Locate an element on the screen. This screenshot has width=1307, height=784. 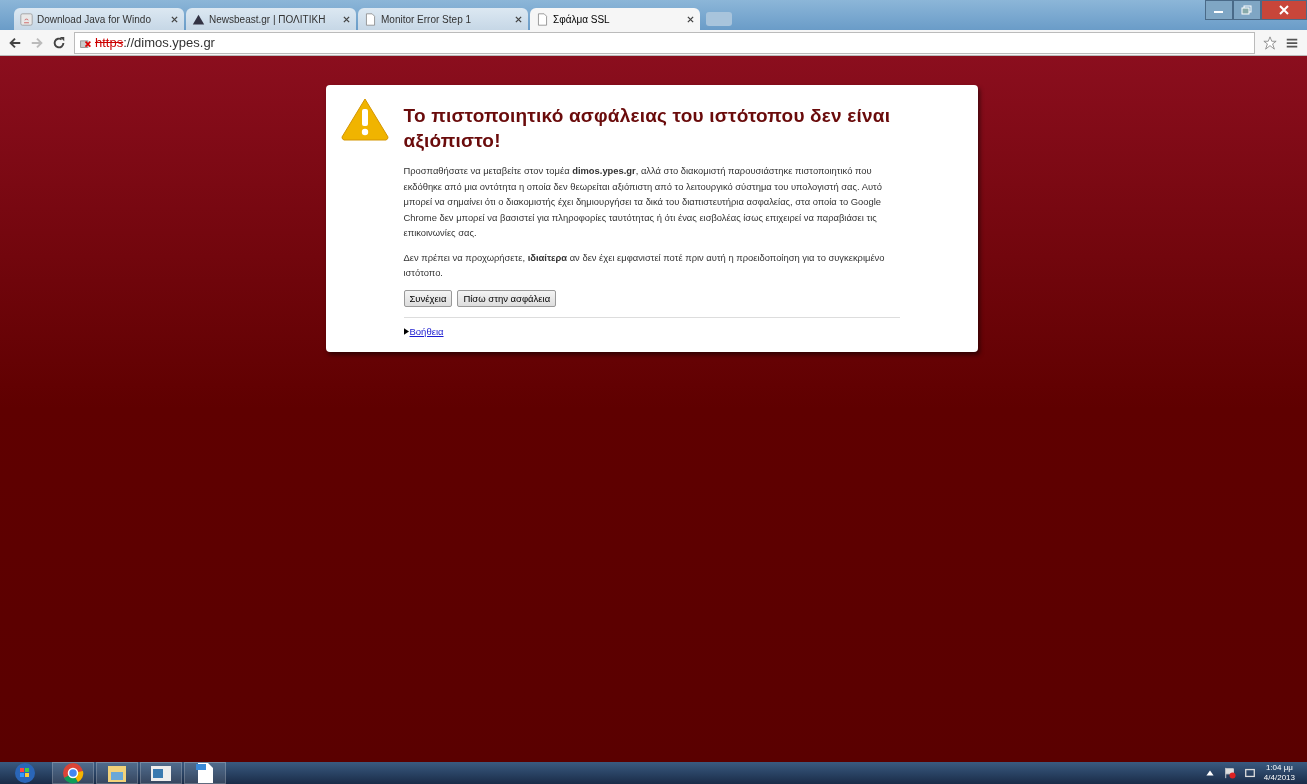
warning-paragraph: Προσπαθήσατε να μεταβείτε στον τομέα dimos.ypes.gr, αλλά στο διακομιστή παρουσιάστηκε πιστοποιητικό που εκδόθηκε από μια οντότητα η οποία δεν θεωρείται αξιόπιστη από το λειτουργικό σύστημα του υπολογιστή σας. Αυτό μπορεί να σημαίνει ότι ο διακομιστής έχει δημιουργήσει τα δικά του διαπιστευτήρια ασφαλείας, στα οποία το Google Chrome δεν μπορεί να βασιστεί για πληροφορίες ταυτότητας ή ότι ένας εισβολέας ίσως επιχειρεί να παραβιάσει τις επικοινωνίες σας. is located at coordinates (643, 202).